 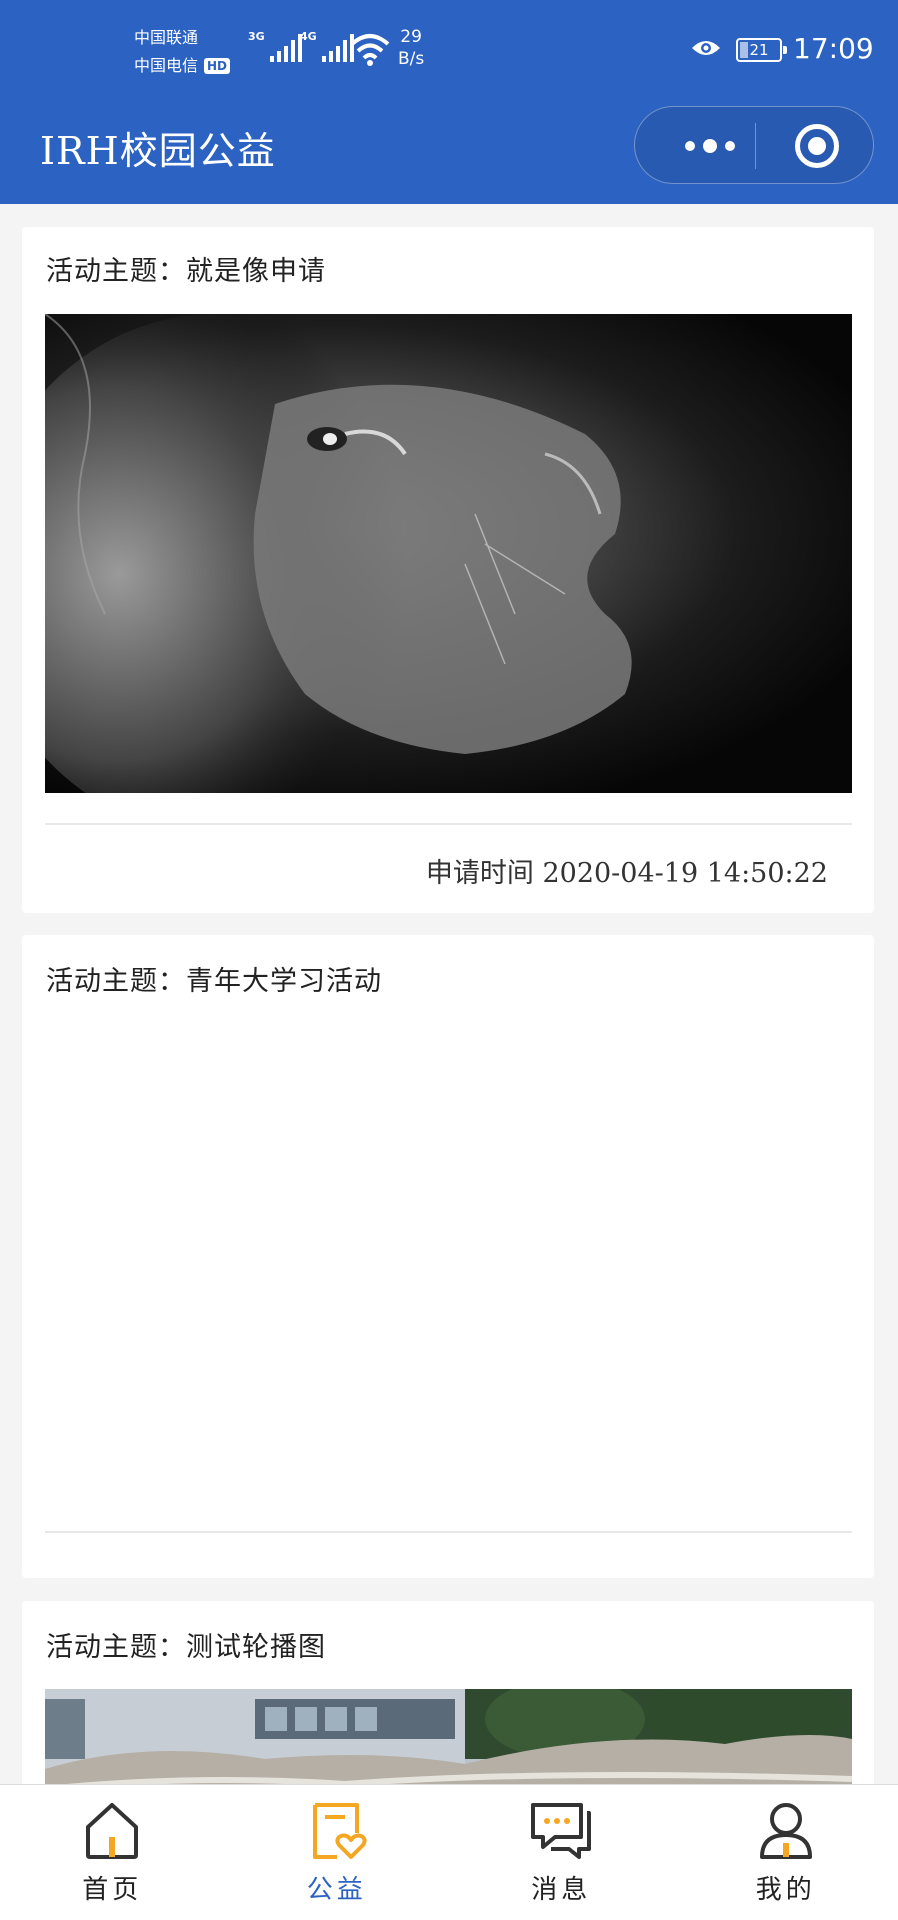 What do you see at coordinates (411, 59) in the screenshot?
I see `speed-unit: B/s` at bounding box center [411, 59].